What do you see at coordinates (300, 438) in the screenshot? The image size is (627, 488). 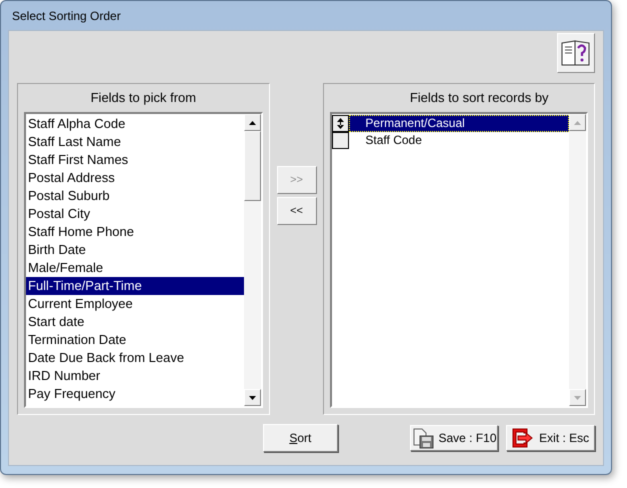 I see `sort-button: Sort` at bounding box center [300, 438].